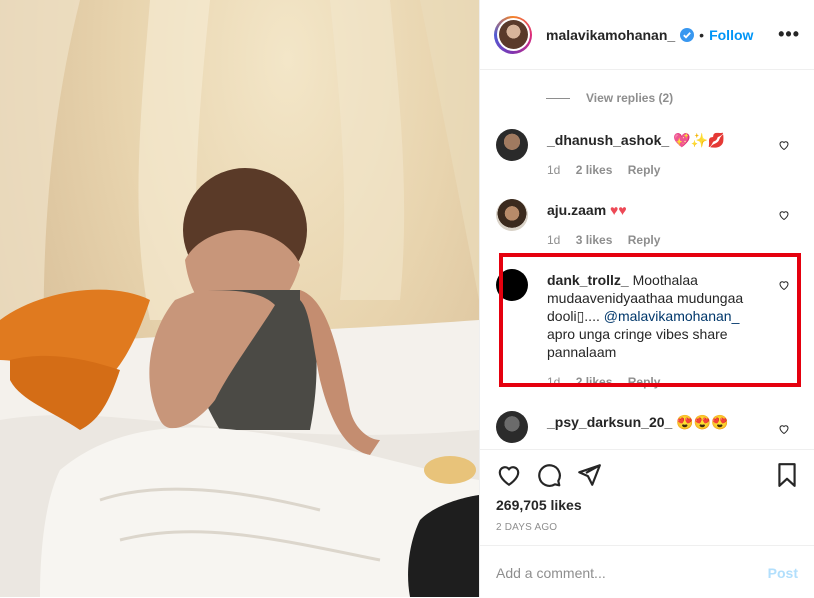  I want to click on comment-text: ♥♥, so click(618, 210).